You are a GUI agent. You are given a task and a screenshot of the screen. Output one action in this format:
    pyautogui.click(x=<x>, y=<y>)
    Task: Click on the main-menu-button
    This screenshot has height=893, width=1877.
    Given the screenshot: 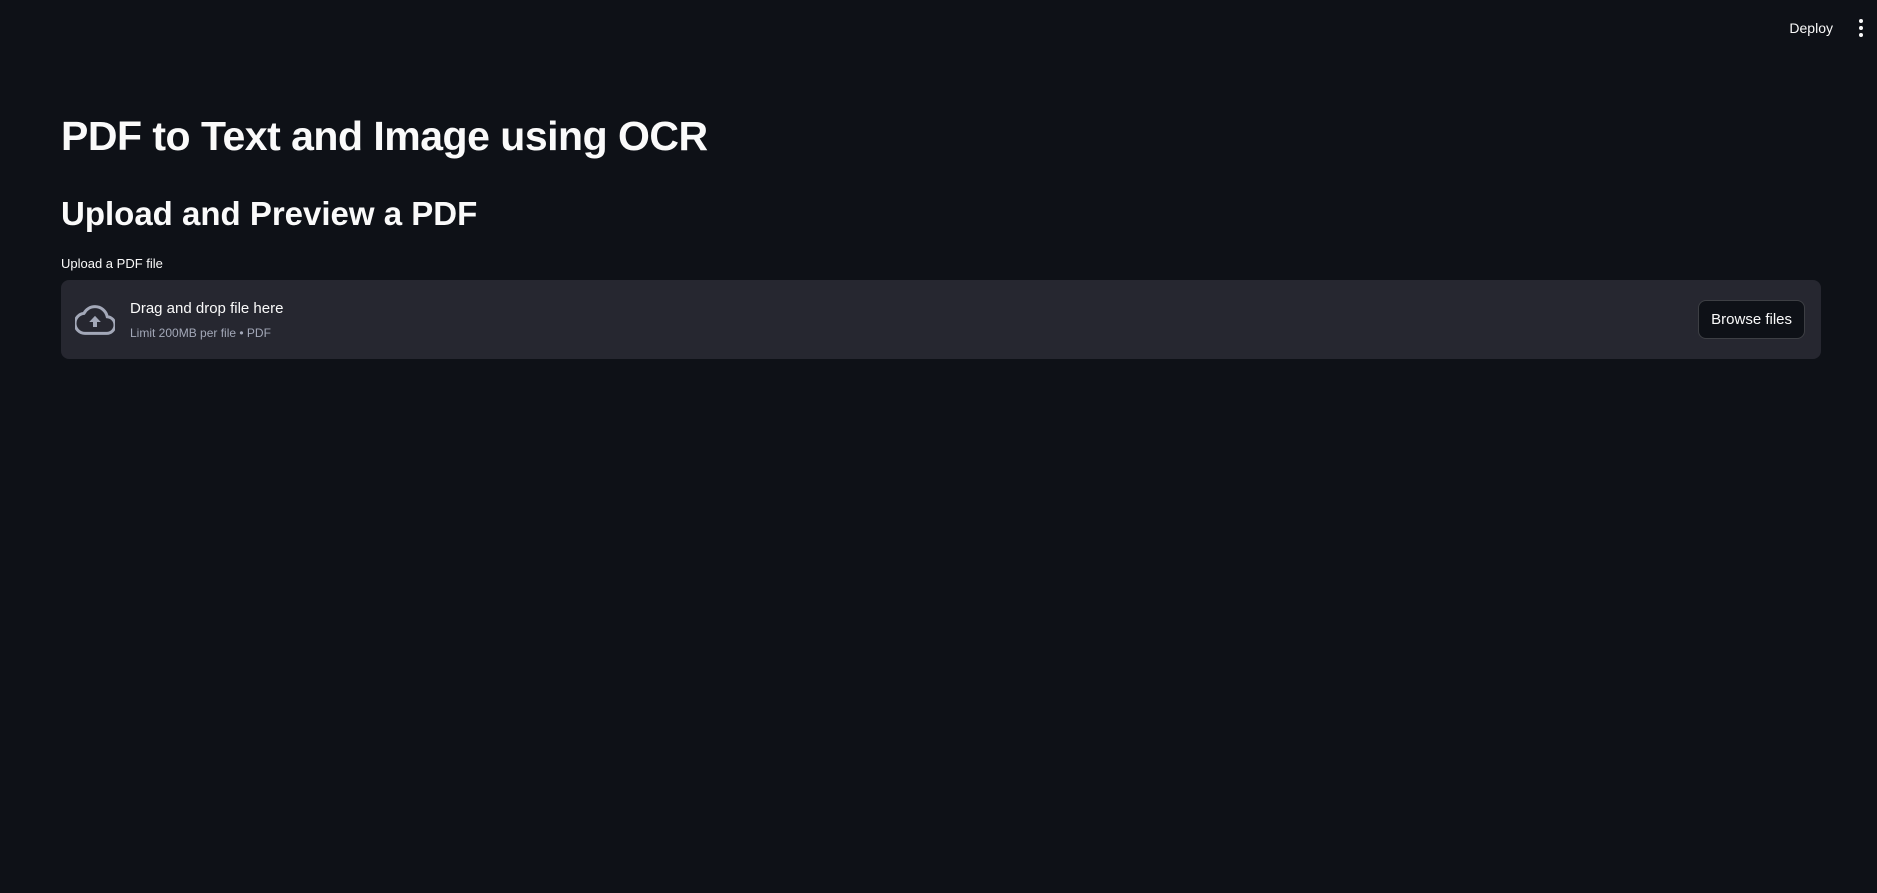 What is the action you would take?
    pyautogui.click(x=1861, y=28)
    